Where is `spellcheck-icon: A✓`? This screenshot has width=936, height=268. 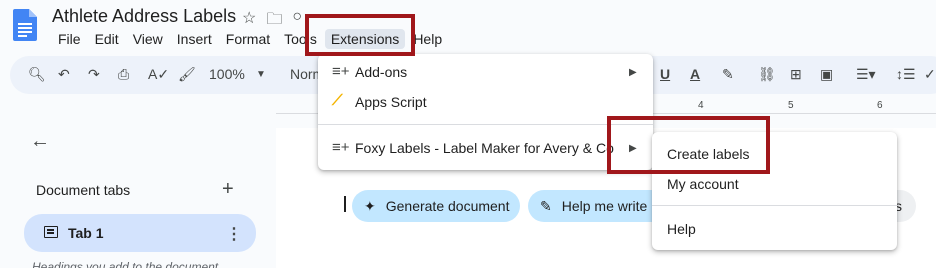 spellcheck-icon: A✓ is located at coordinates (158, 74).